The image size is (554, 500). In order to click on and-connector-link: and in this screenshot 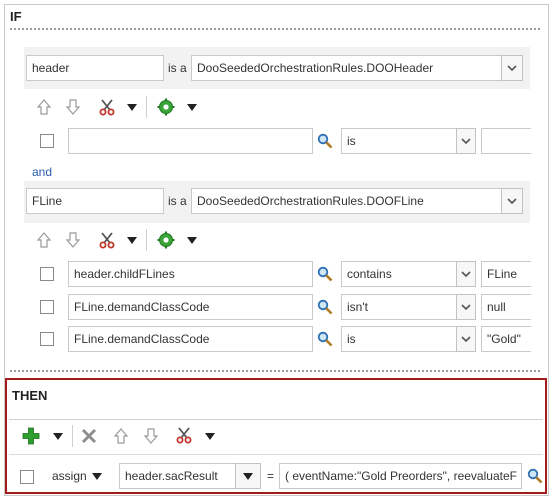, I will do `click(42, 172)`.